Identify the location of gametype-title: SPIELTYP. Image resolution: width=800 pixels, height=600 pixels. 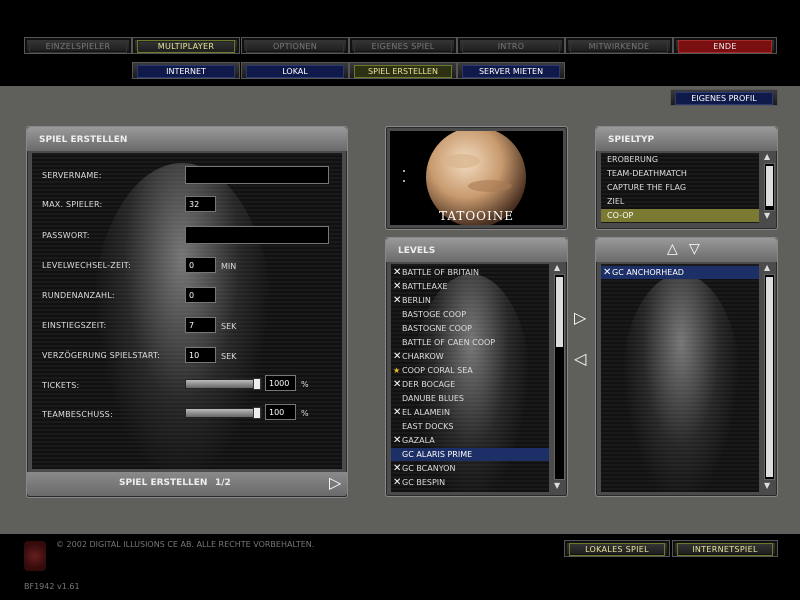
(686, 139).